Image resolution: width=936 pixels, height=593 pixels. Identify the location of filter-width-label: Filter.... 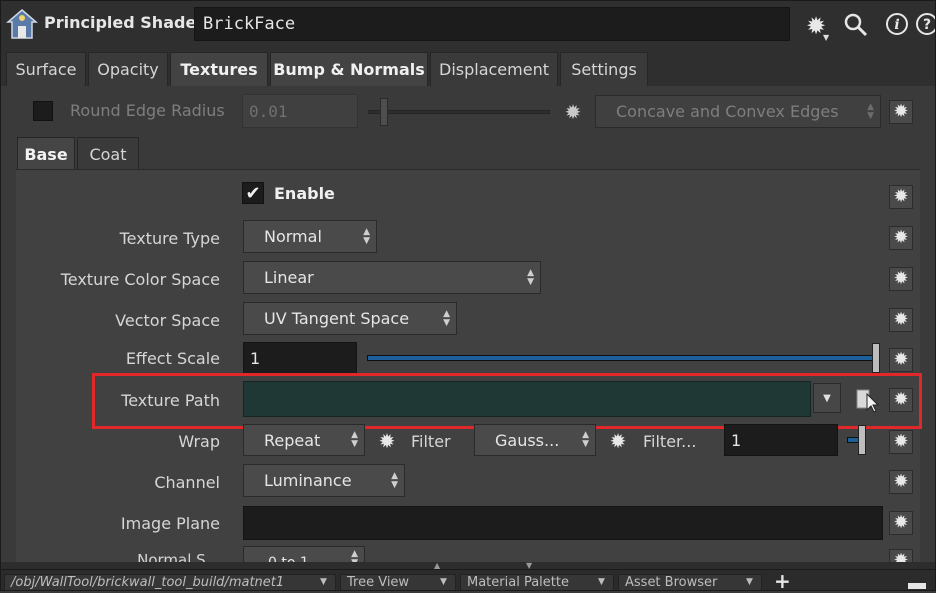
(670, 441).